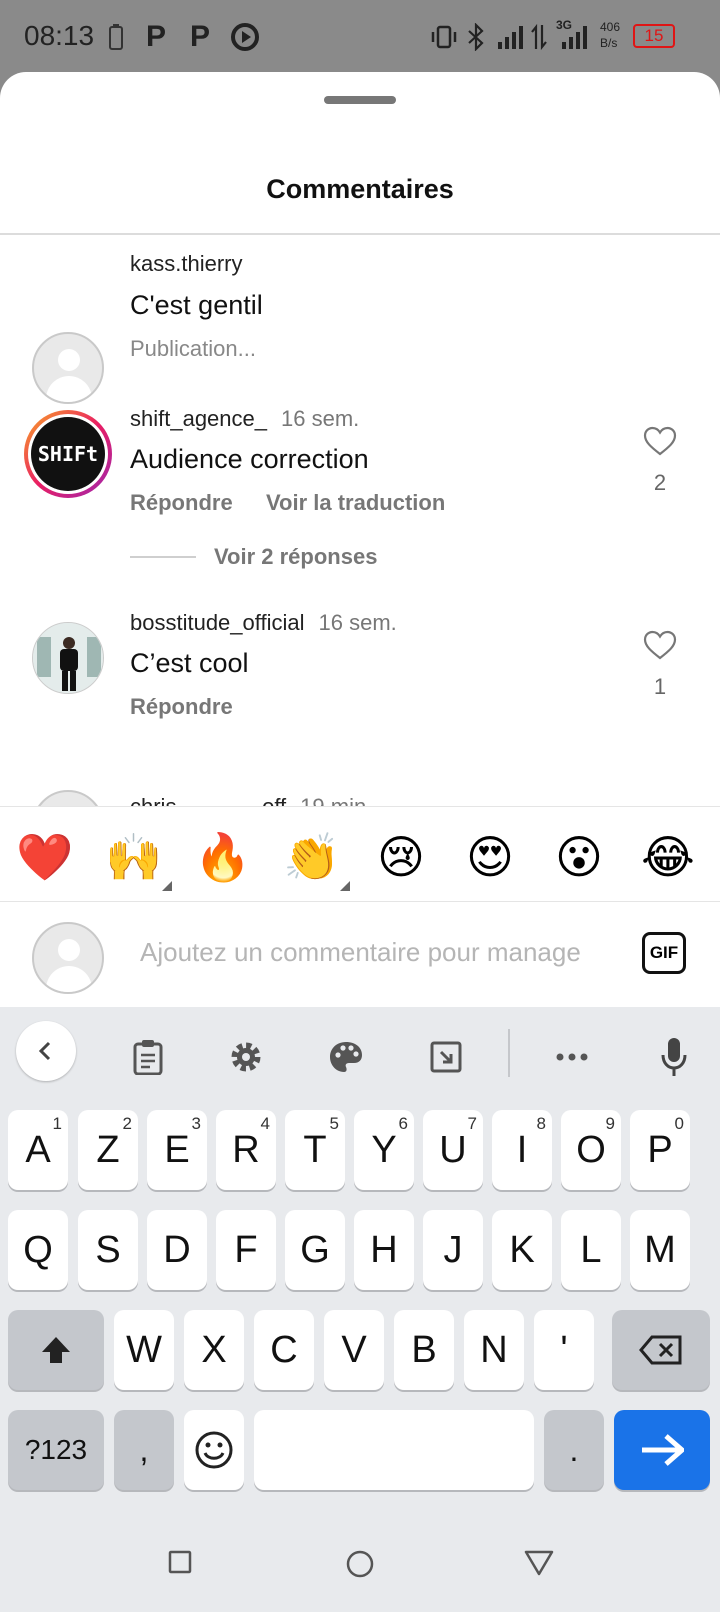  I want to click on see-translation-button: Voir la traduction, so click(355, 503).